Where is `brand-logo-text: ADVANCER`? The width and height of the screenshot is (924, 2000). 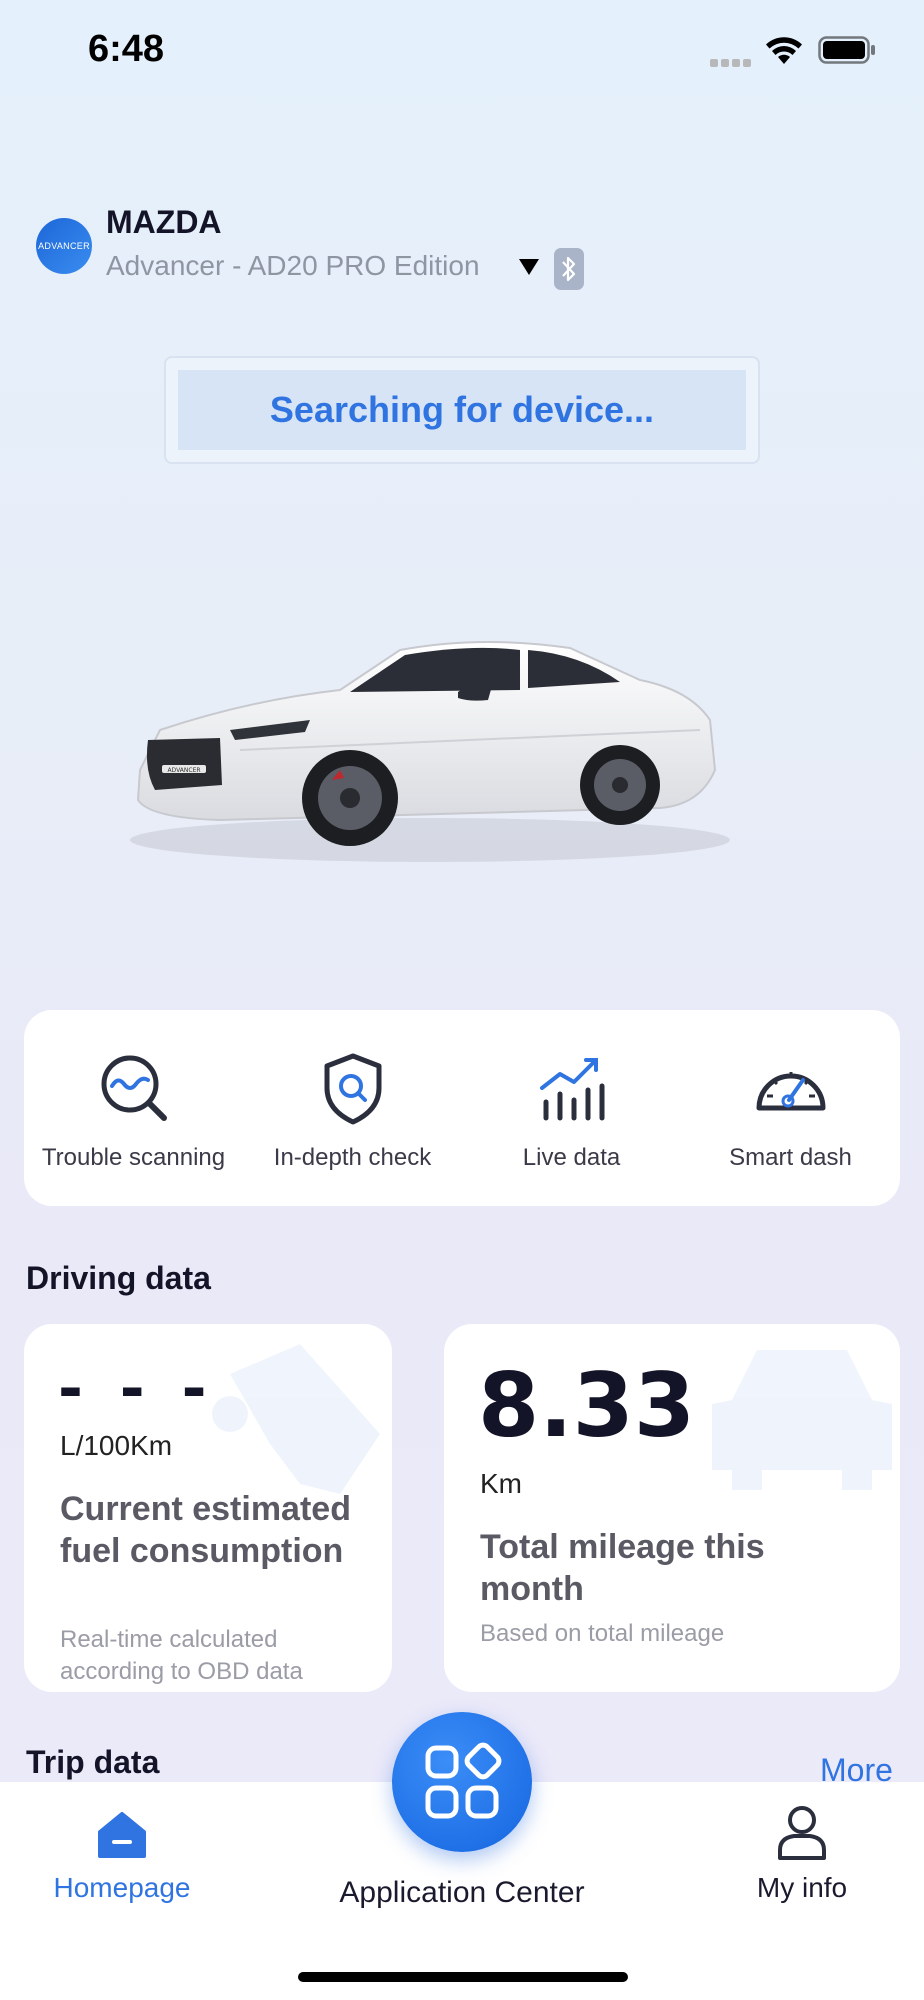
brand-logo-text: ADVANCER is located at coordinates (64, 246).